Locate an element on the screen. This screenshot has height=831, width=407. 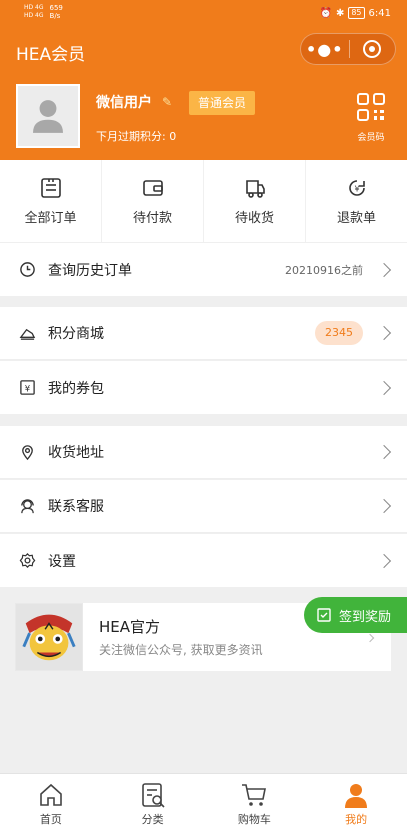
all-orders-button: 全部订单 is located at coordinates (51, 201).